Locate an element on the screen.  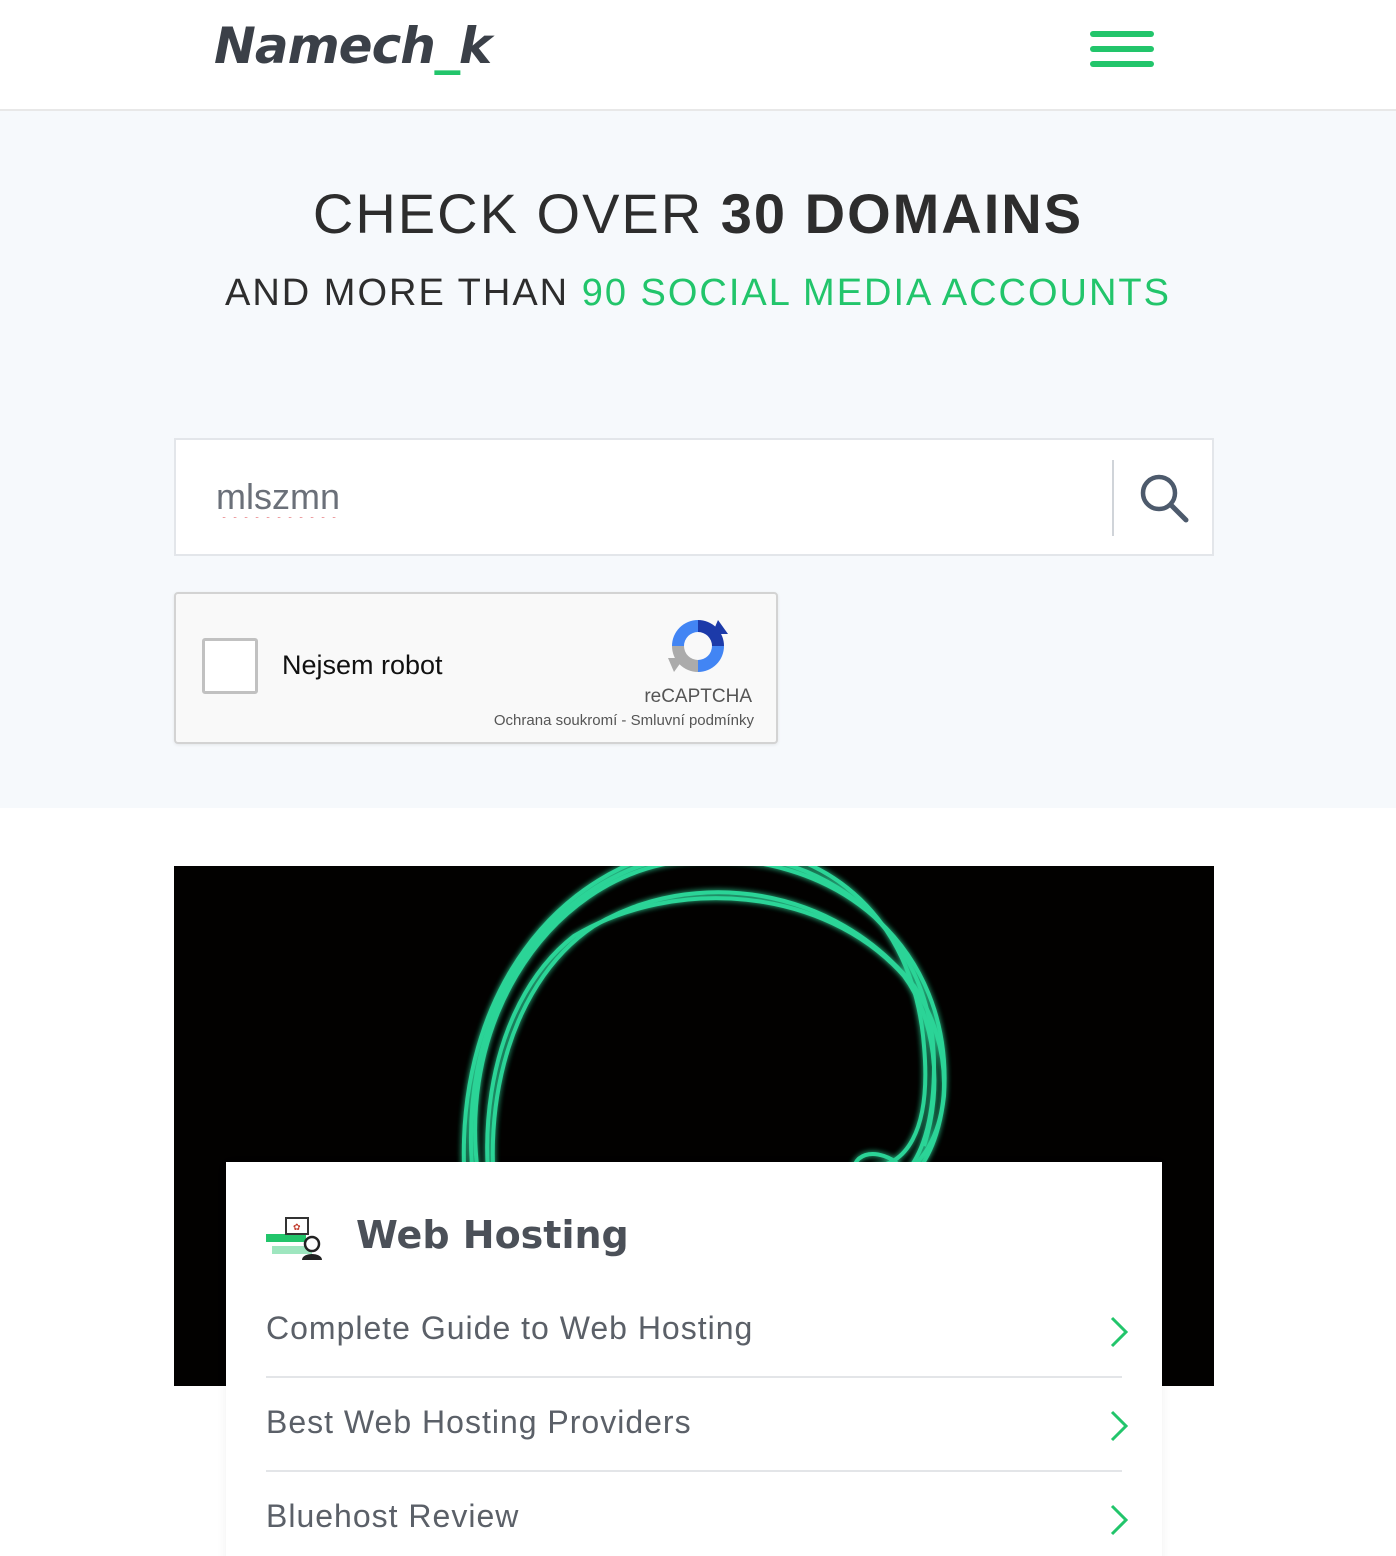
logo-text-suffix: k is located at coordinates (475, 46).